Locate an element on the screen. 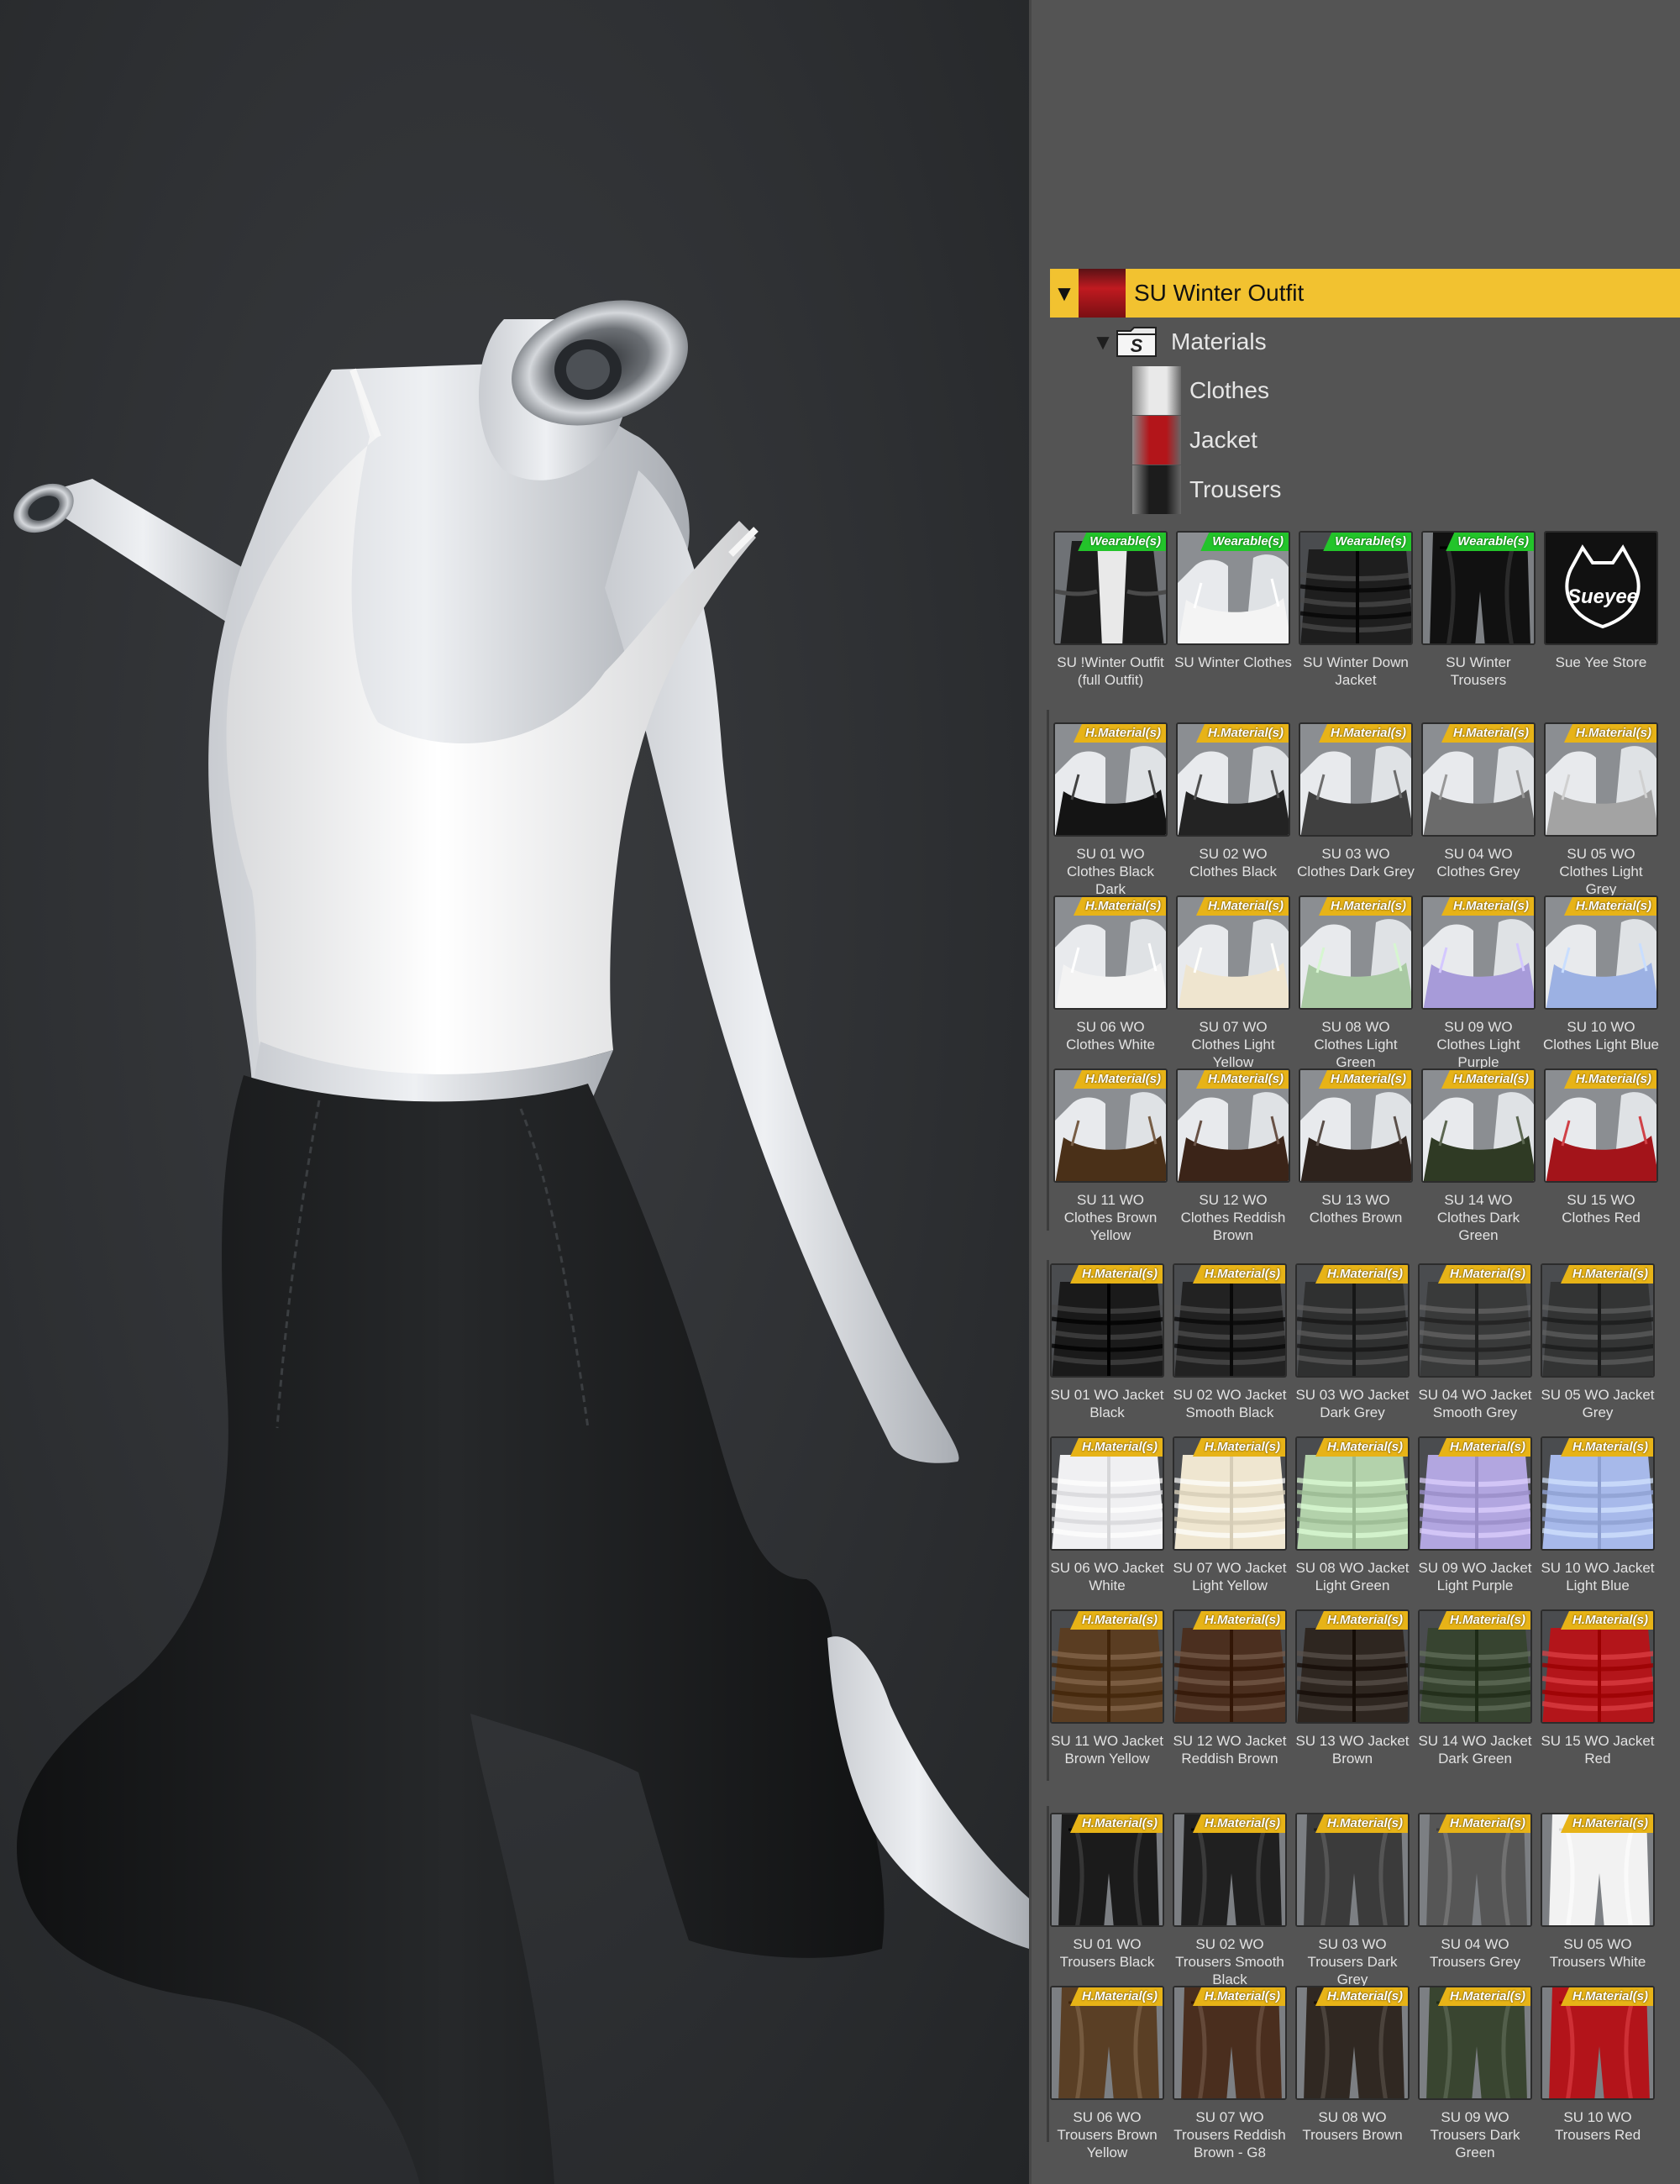 The width and height of the screenshot is (1680, 2184). jacket-preset-tile: H.Material(s) SU 05 WO Jacket Grey is located at coordinates (1598, 1342).